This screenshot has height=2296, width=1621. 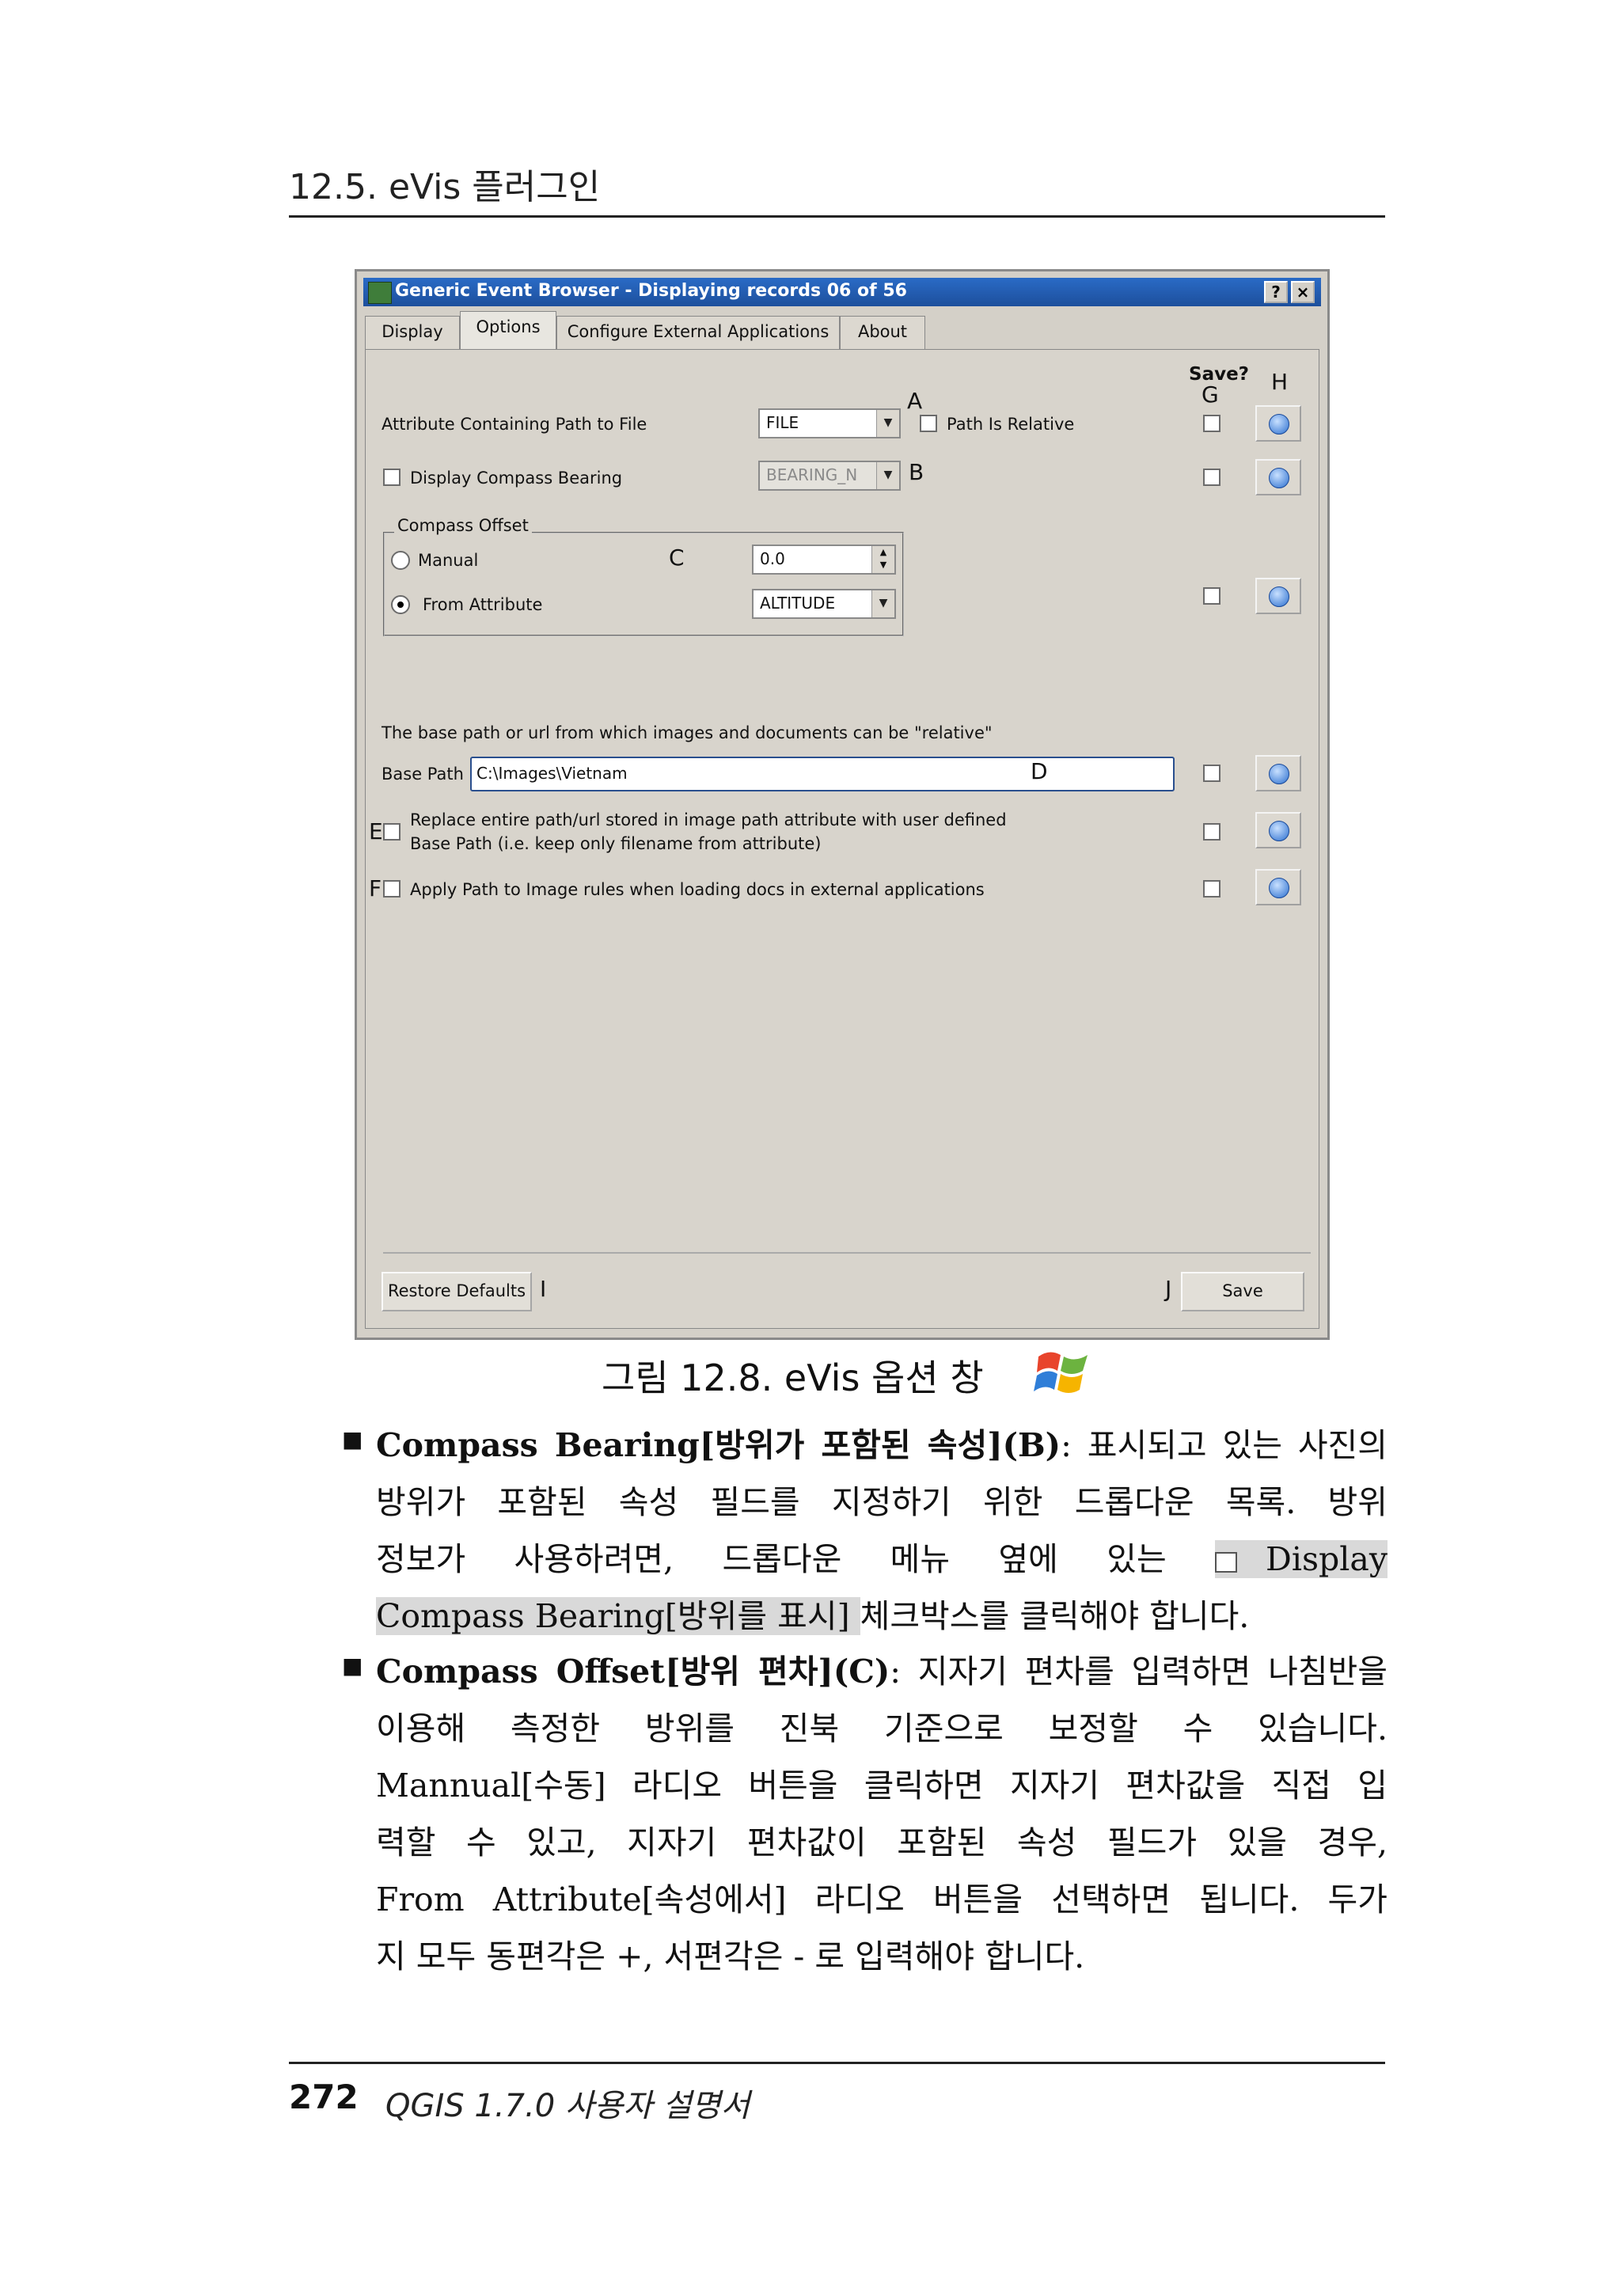 I want to click on default-replace-path-button, so click(x=1278, y=830).